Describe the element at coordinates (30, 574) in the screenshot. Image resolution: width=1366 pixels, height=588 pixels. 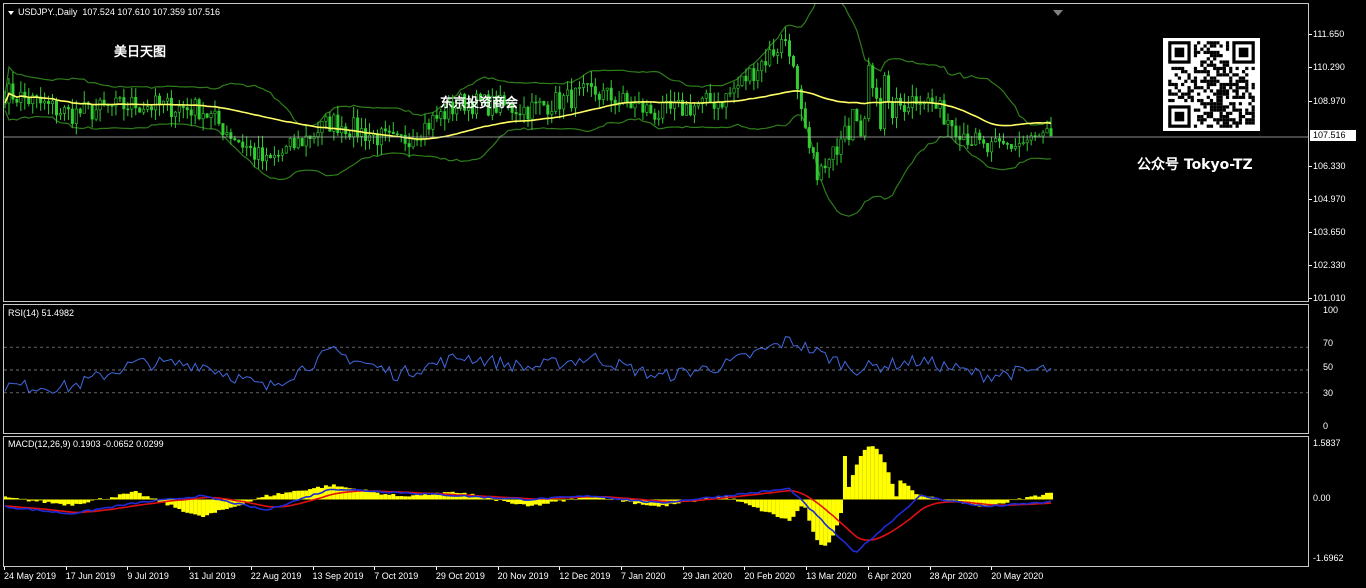
I see `date-tick: 24 May 2019` at that location.